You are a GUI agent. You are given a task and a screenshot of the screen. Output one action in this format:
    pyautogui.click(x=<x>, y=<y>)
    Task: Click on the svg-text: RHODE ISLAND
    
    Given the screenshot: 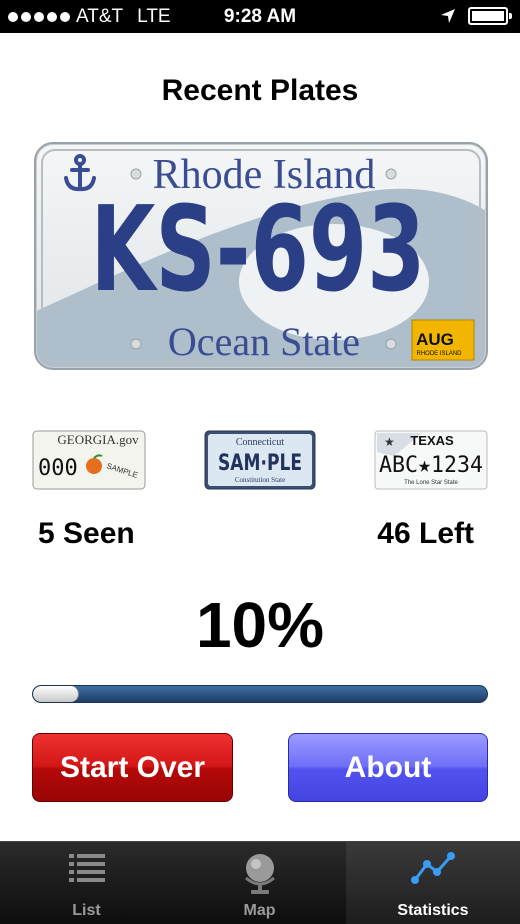 What is the action you would take?
    pyautogui.click(x=439, y=354)
    